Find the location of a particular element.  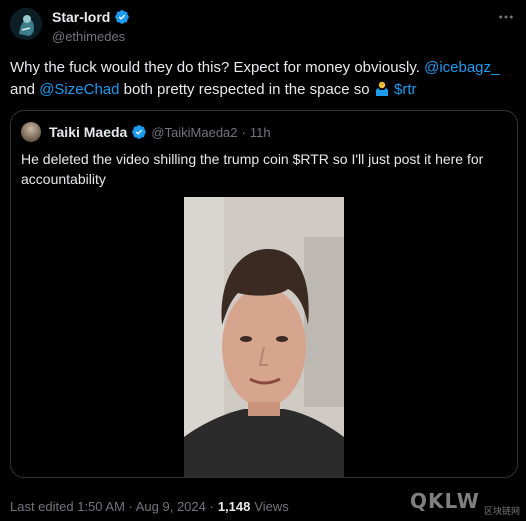

watermark-caption: 区块链网 is located at coordinates (501, 511).